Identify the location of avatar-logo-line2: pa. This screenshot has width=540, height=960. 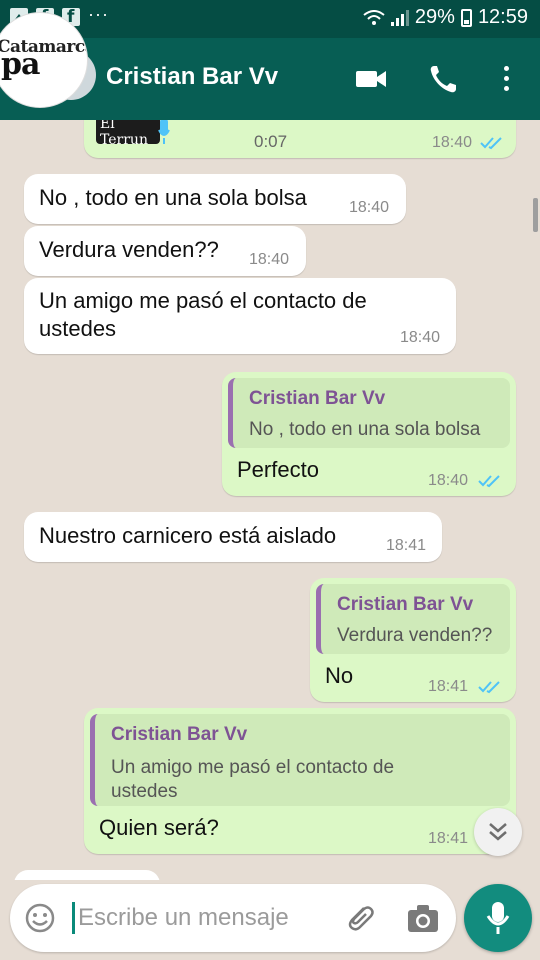
(20, 64).